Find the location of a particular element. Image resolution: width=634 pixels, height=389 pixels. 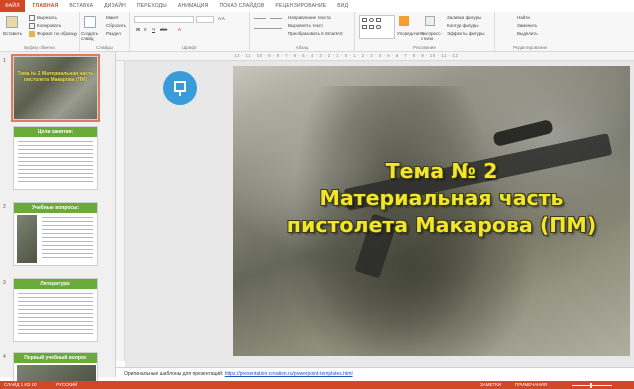

slide-title-line-1: Тема № 2 is located at coordinates (441, 171).